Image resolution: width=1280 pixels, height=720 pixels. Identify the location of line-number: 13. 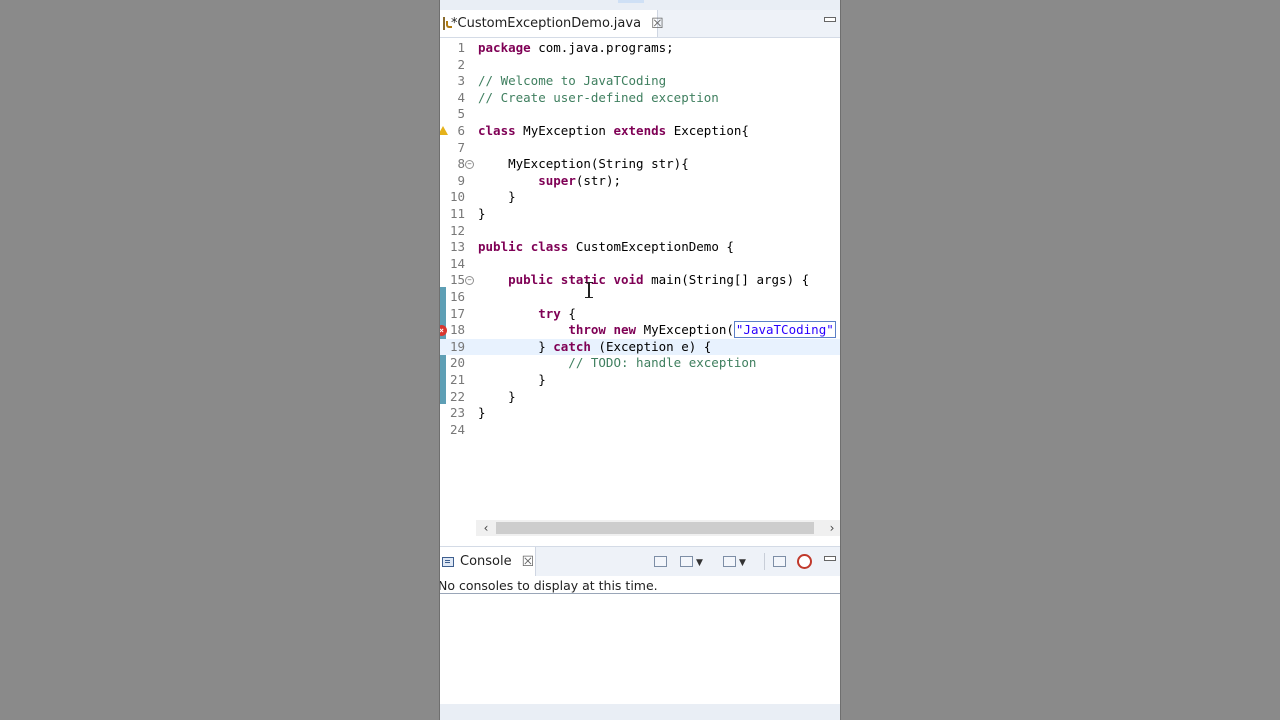
(457, 247).